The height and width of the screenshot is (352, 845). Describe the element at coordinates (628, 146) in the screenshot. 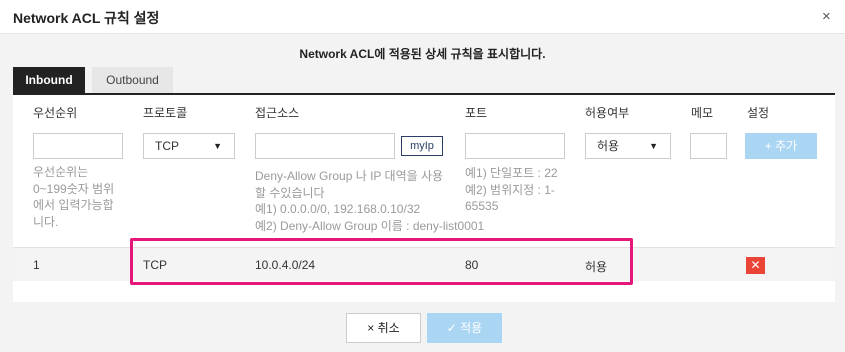

I see `allow-select: 허용 ▼` at that location.